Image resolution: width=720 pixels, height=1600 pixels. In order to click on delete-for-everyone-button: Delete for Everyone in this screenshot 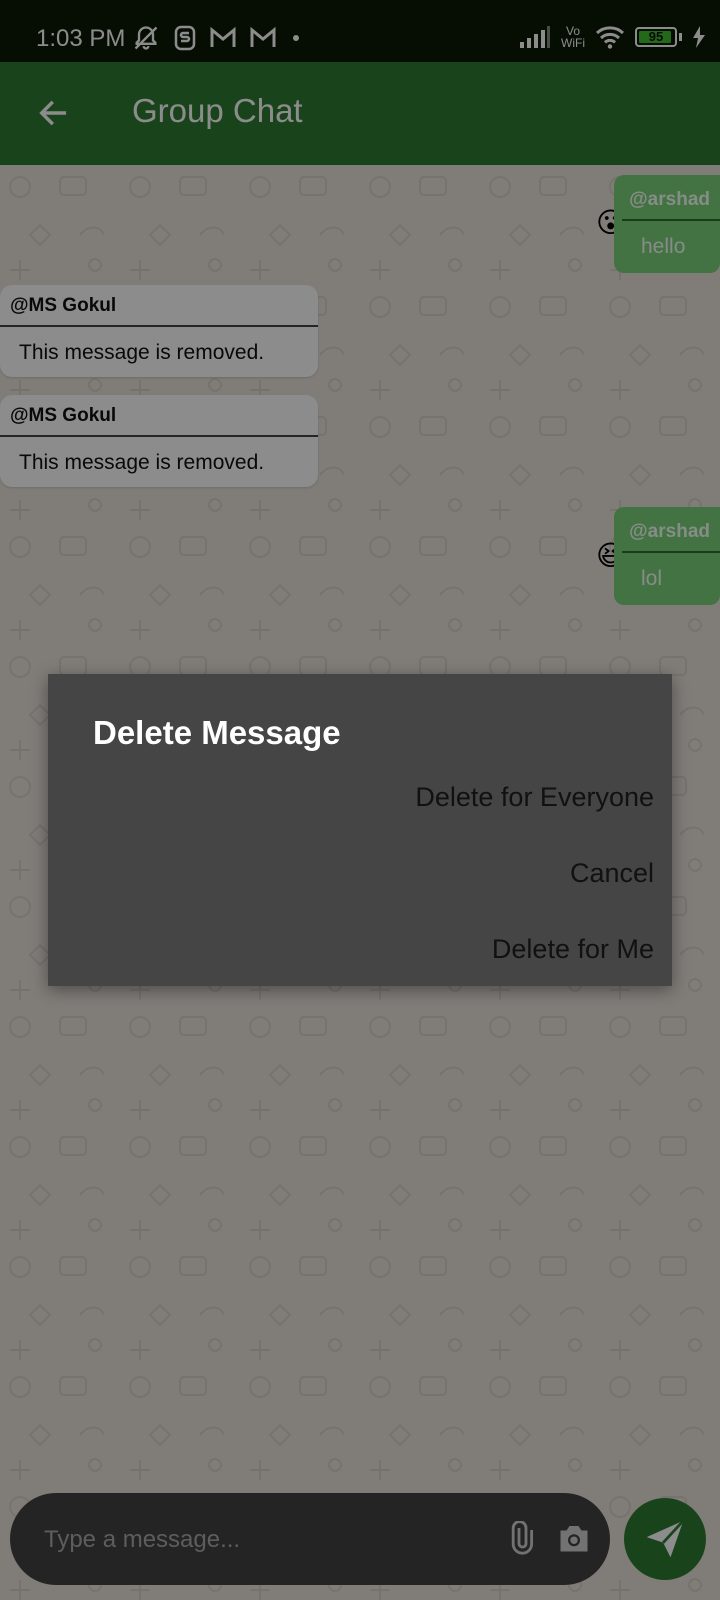, I will do `click(534, 797)`.